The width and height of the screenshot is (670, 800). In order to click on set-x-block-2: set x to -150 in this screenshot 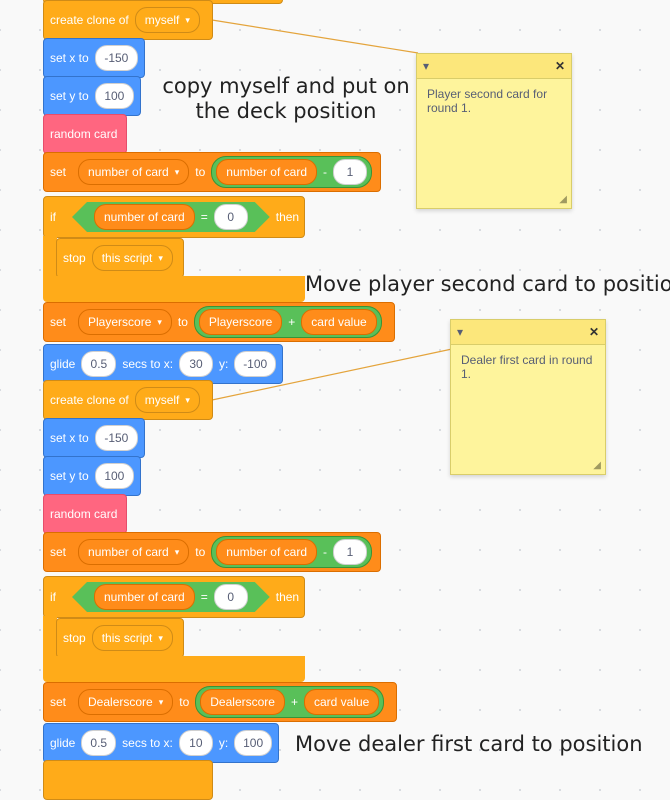, I will do `click(94, 438)`.